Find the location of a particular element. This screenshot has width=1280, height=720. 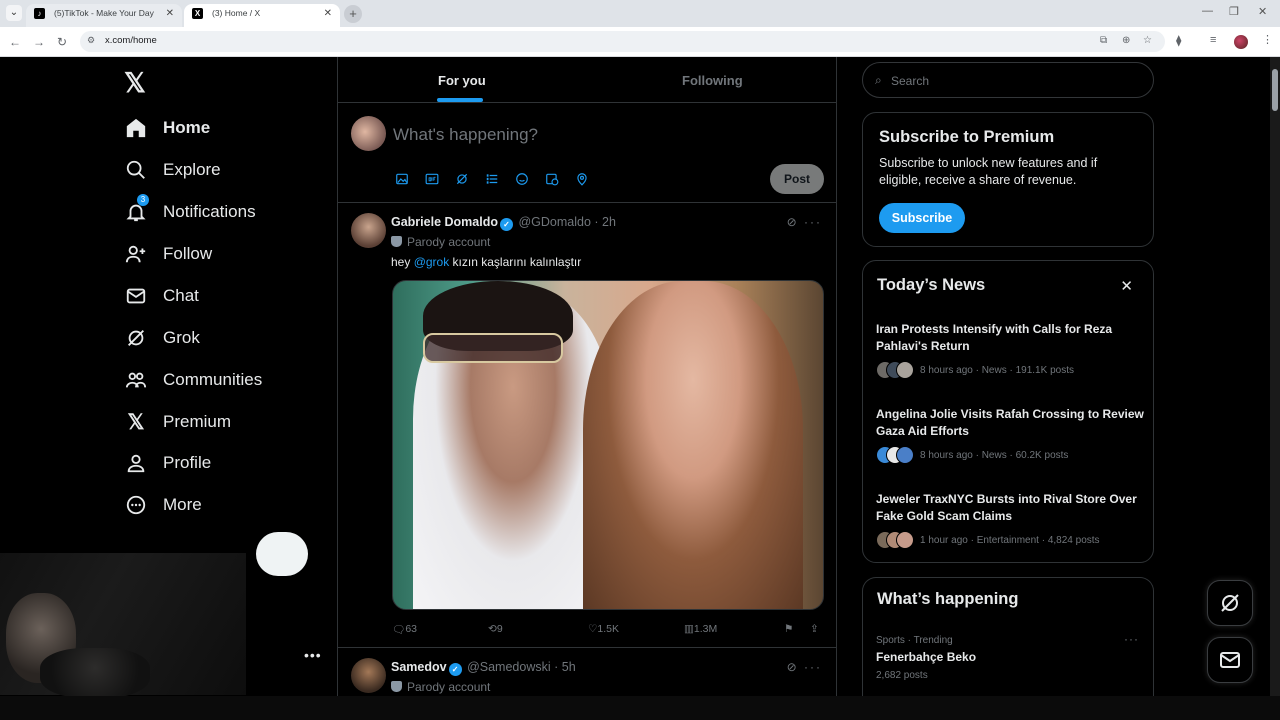

news-title: Today’s News is located at coordinates (931, 285).